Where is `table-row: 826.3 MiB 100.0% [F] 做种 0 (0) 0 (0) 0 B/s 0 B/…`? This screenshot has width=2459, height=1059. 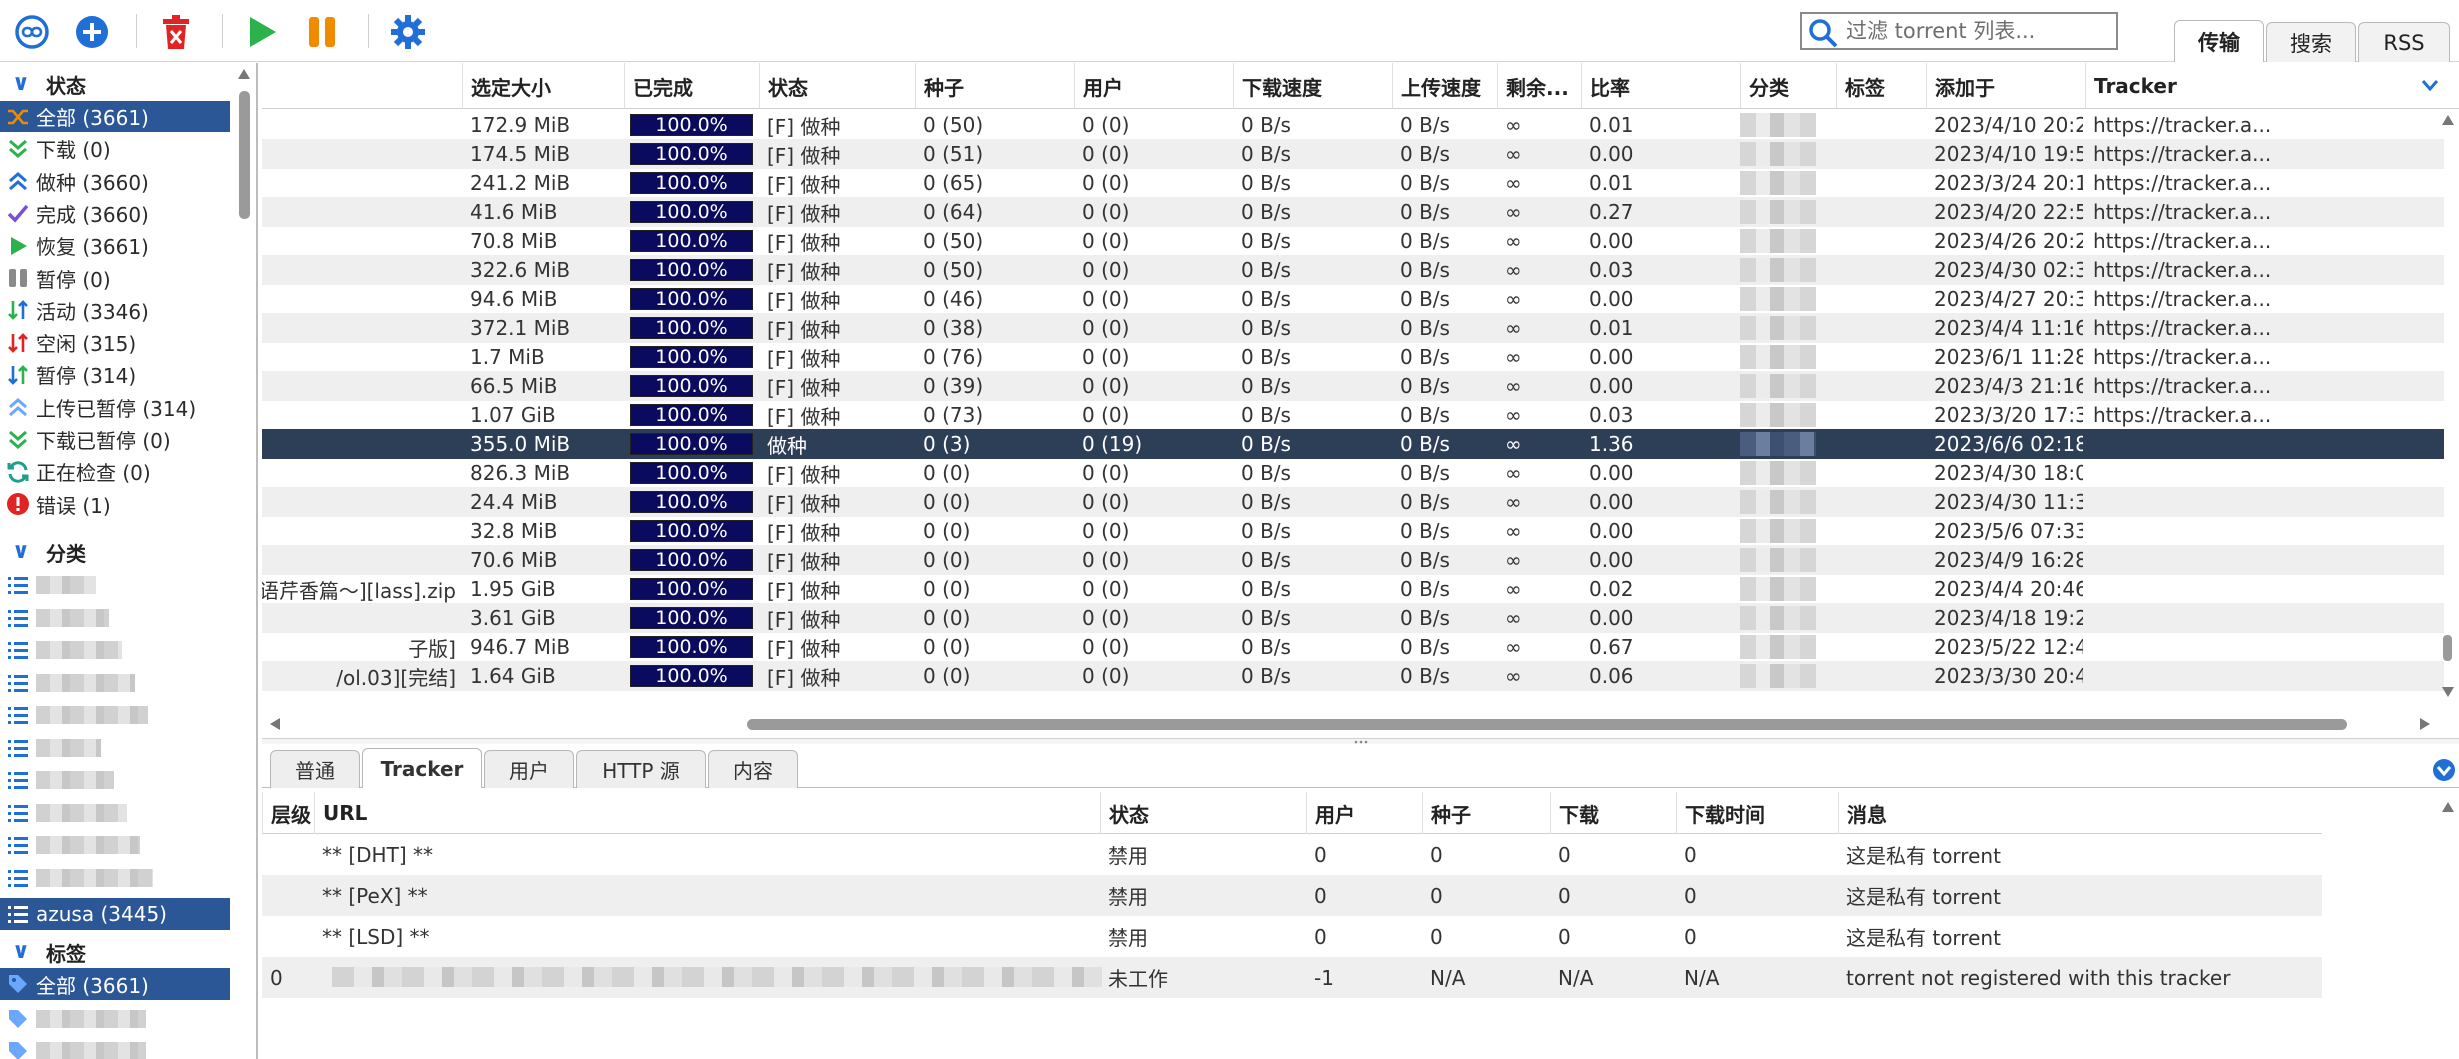
table-row: 826.3 MiB 100.0% [F] 做种 0 (0) 0 (0) 0 B/s 0 B/… is located at coordinates (1353, 473).